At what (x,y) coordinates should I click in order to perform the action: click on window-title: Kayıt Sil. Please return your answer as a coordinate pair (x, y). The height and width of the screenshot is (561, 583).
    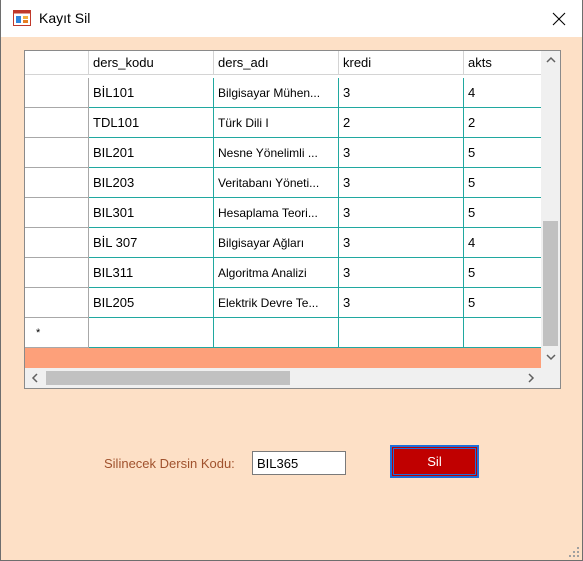
    Looking at the image, I should click on (65, 18).